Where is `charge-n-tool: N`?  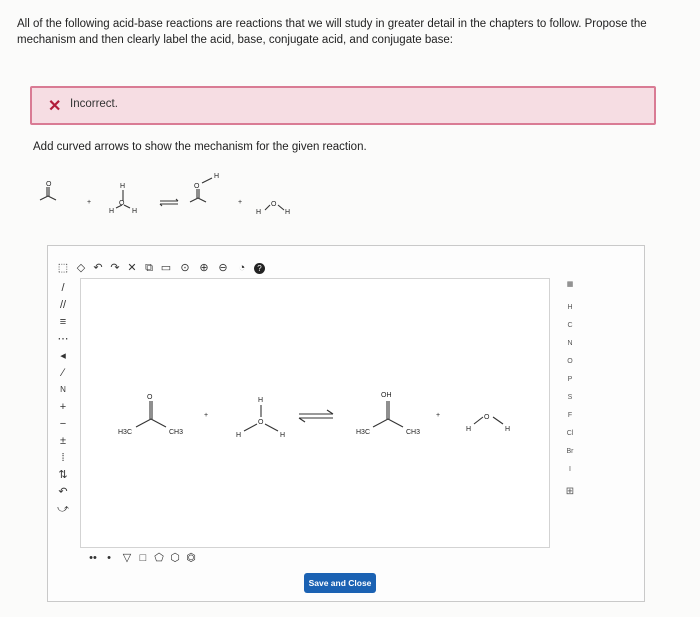
charge-n-tool: N is located at coordinates (63, 390).